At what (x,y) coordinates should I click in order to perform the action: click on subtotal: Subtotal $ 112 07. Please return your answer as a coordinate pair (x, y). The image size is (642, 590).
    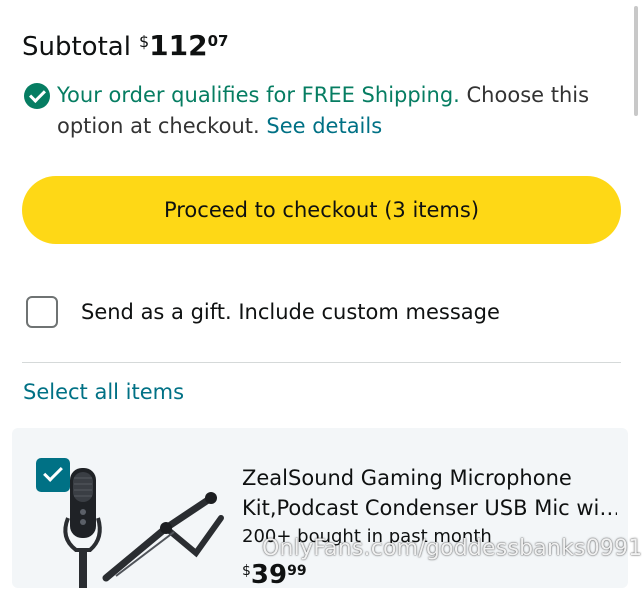
    Looking at the image, I should click on (125, 48).